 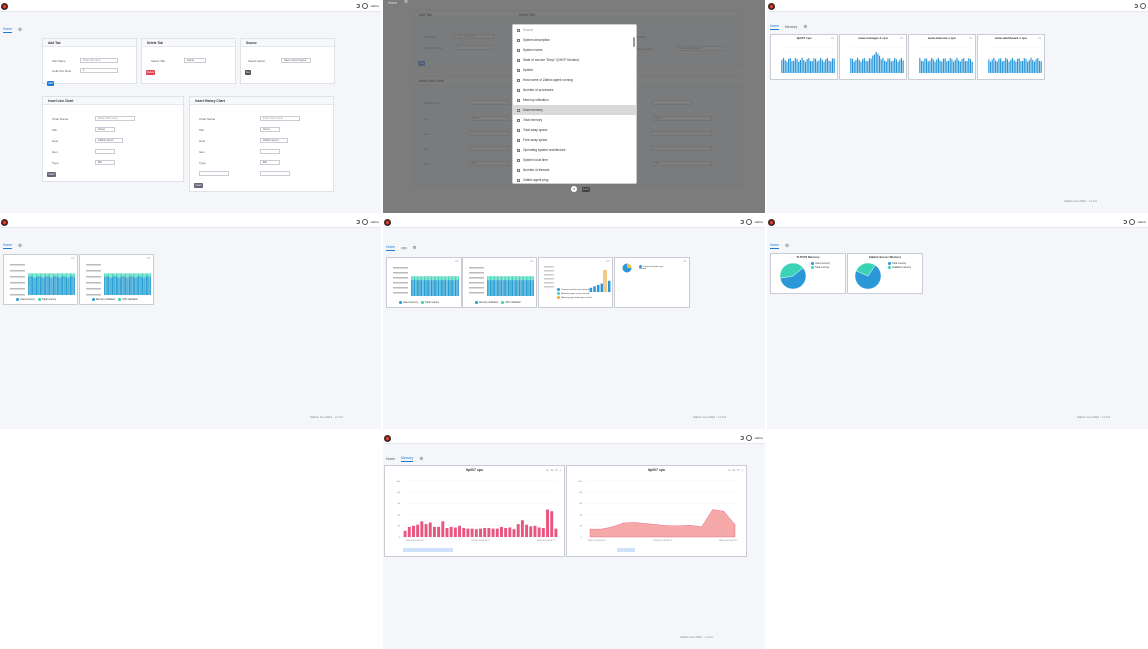 What do you see at coordinates (899, 267) in the screenshot?
I see `legend-item: Available memory` at bounding box center [899, 267].